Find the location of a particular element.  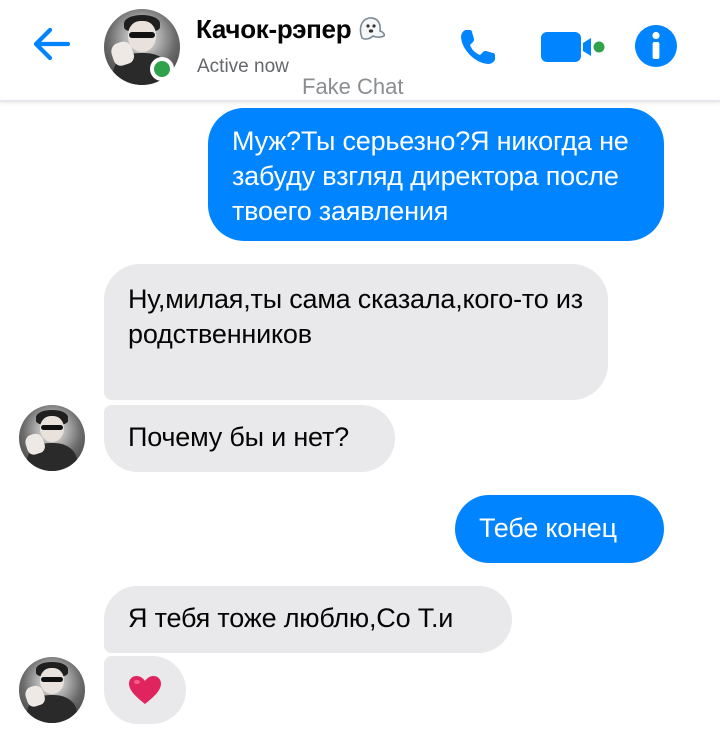

message-bubble-outgoing: Тебе конец is located at coordinates (559, 529).